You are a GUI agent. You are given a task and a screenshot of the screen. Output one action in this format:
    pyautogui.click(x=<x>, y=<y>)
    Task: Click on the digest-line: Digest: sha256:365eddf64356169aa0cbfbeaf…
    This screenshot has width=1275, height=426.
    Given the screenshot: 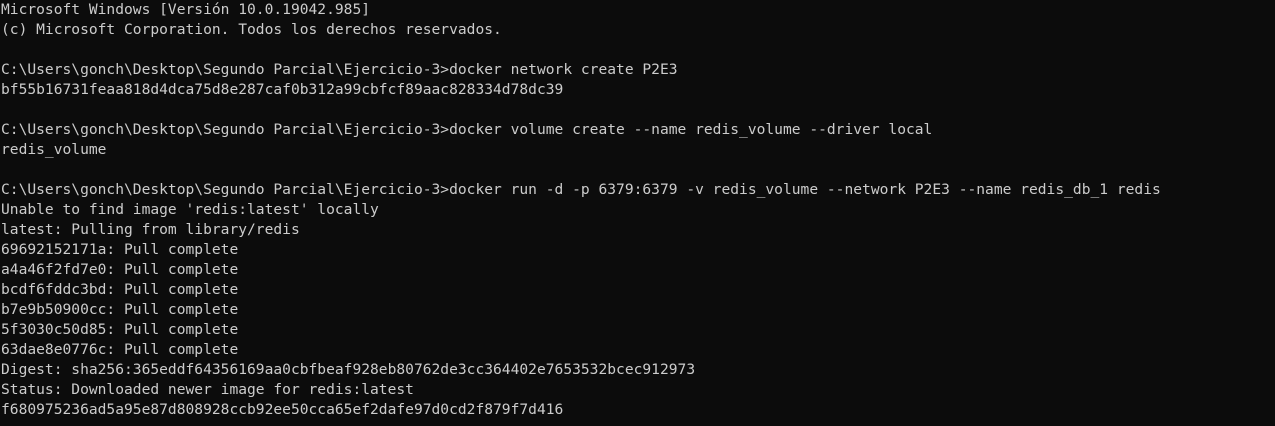 What is the action you would take?
    pyautogui.click(x=348, y=369)
    